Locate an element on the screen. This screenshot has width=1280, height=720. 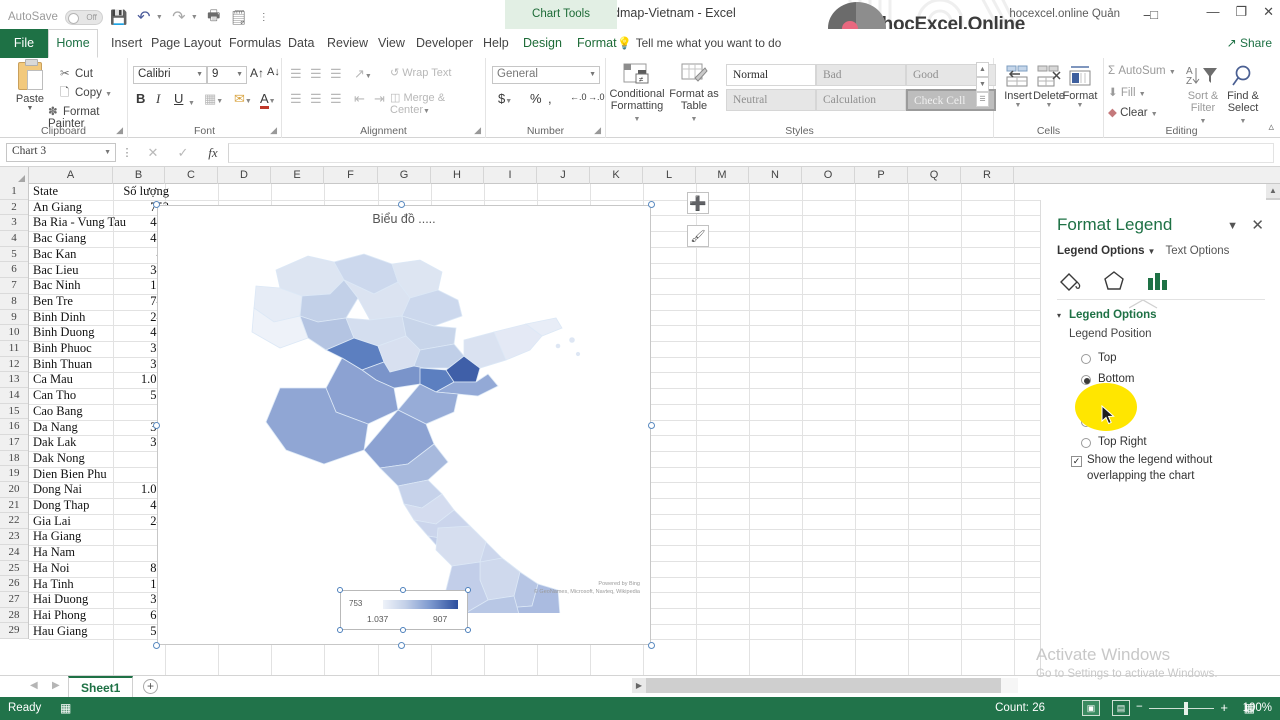
cell-a1: State is located at coordinates (45, 192).